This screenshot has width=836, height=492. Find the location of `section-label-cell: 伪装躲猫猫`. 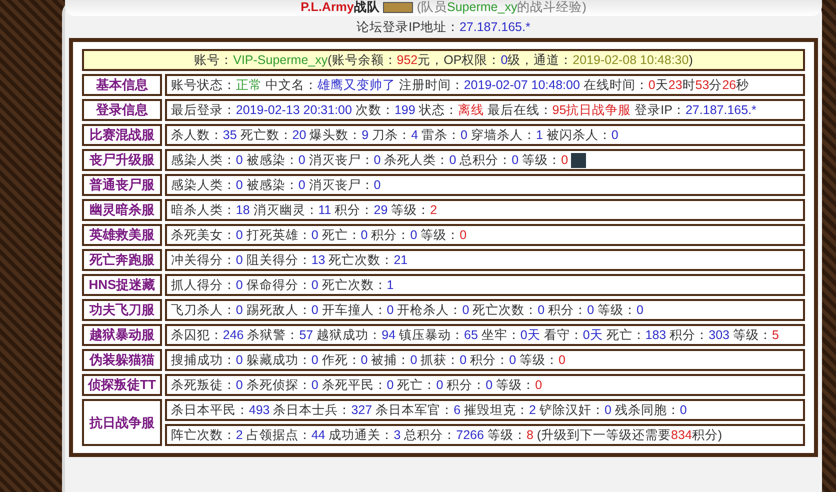

section-label-cell: 伪装躲猫猫 is located at coordinates (122, 360).